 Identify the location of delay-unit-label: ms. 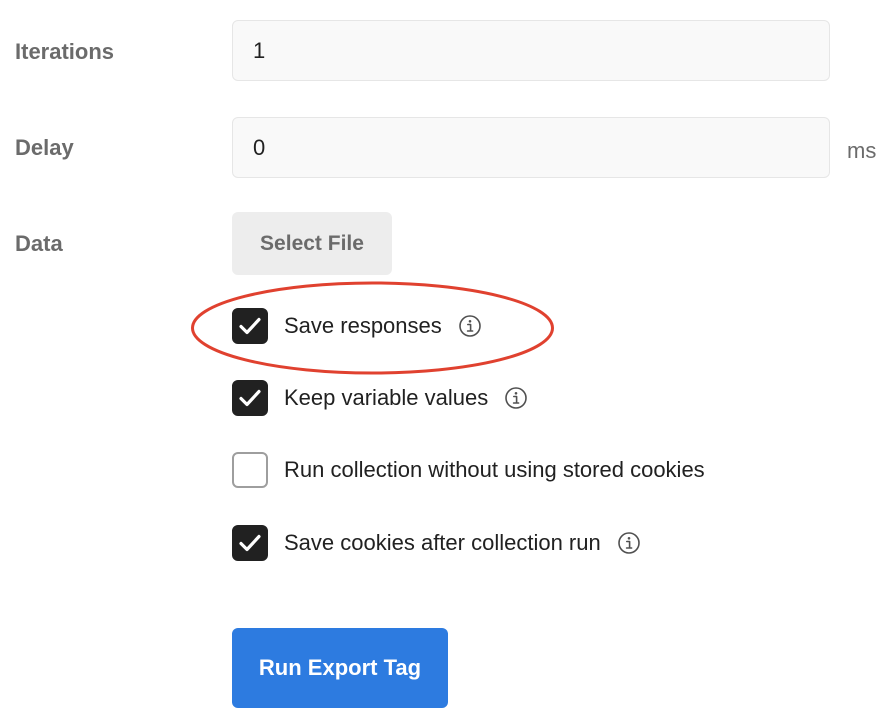
(862, 150).